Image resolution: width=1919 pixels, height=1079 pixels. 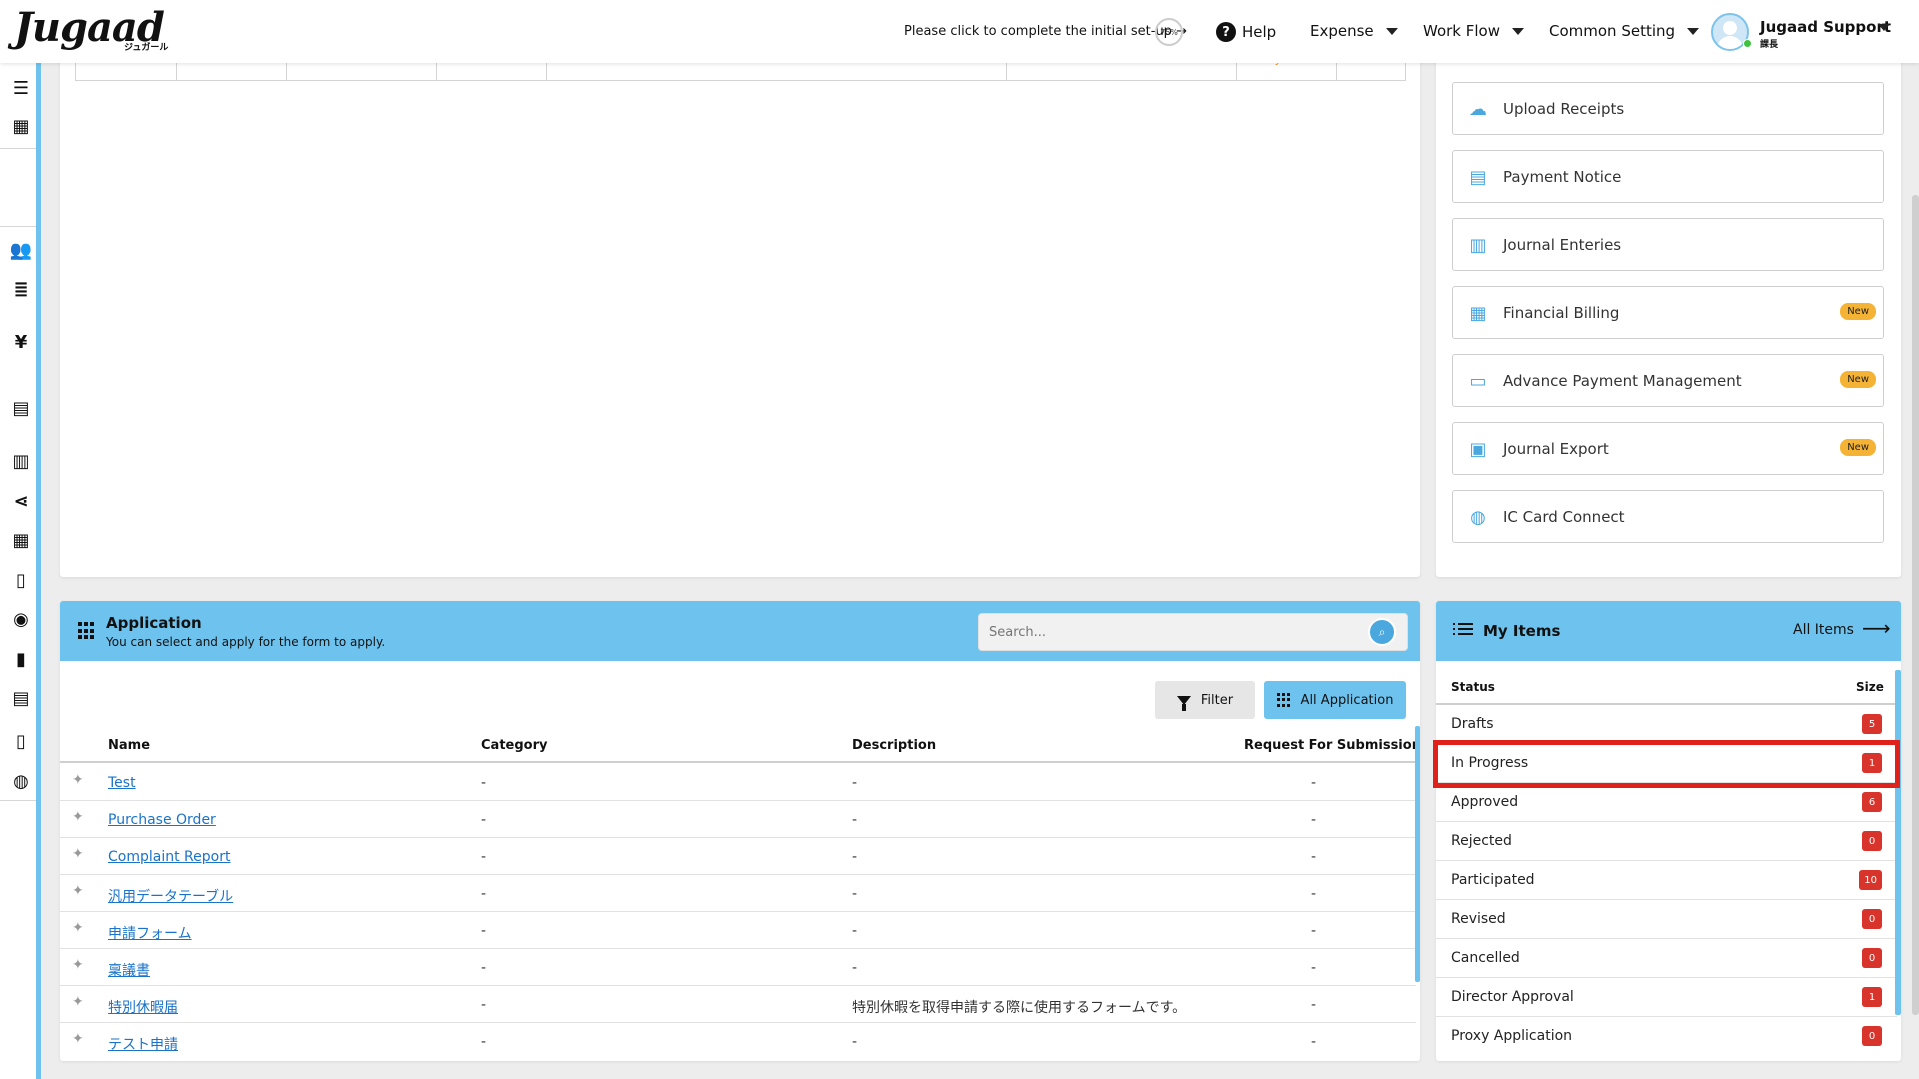 I want to click on all-application-button: All Application, so click(x=1335, y=700).